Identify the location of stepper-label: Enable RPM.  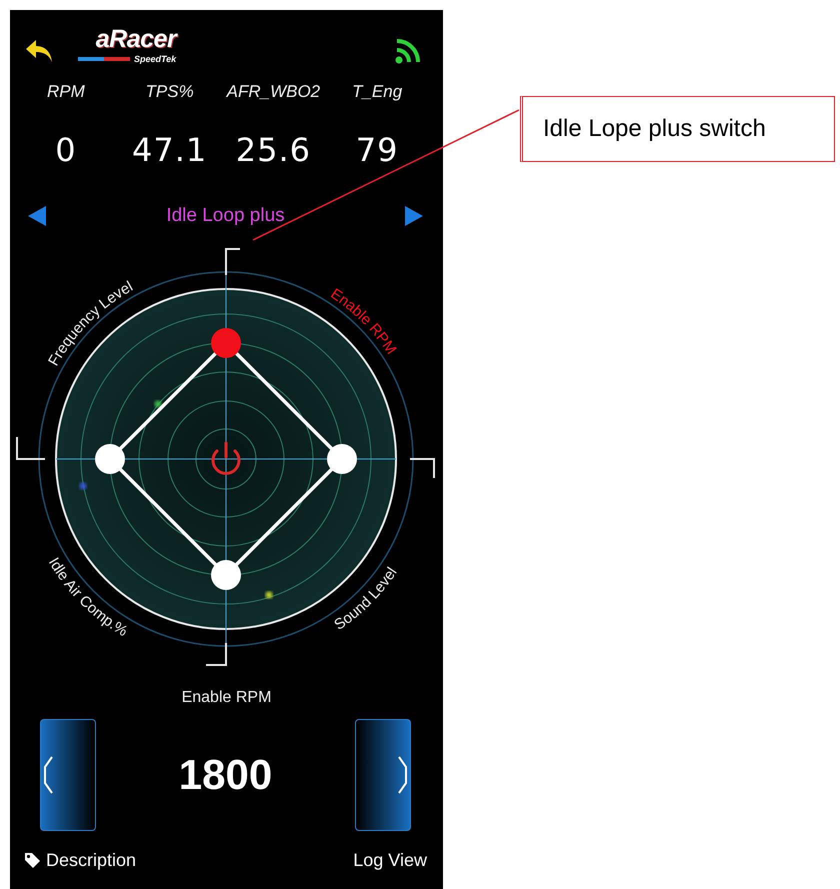
(226, 698).